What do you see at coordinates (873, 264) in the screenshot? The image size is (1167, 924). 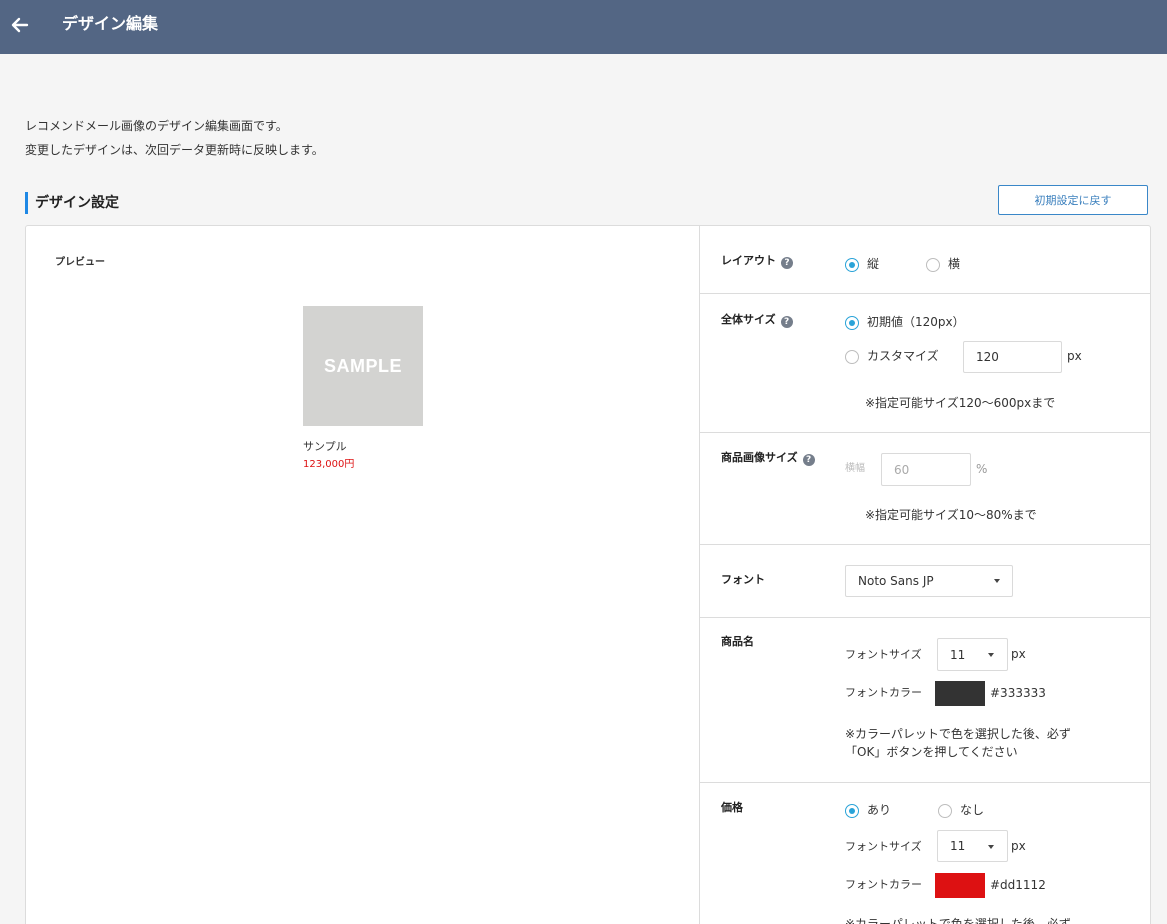 I see `layout-vertical-label: 縦` at bounding box center [873, 264].